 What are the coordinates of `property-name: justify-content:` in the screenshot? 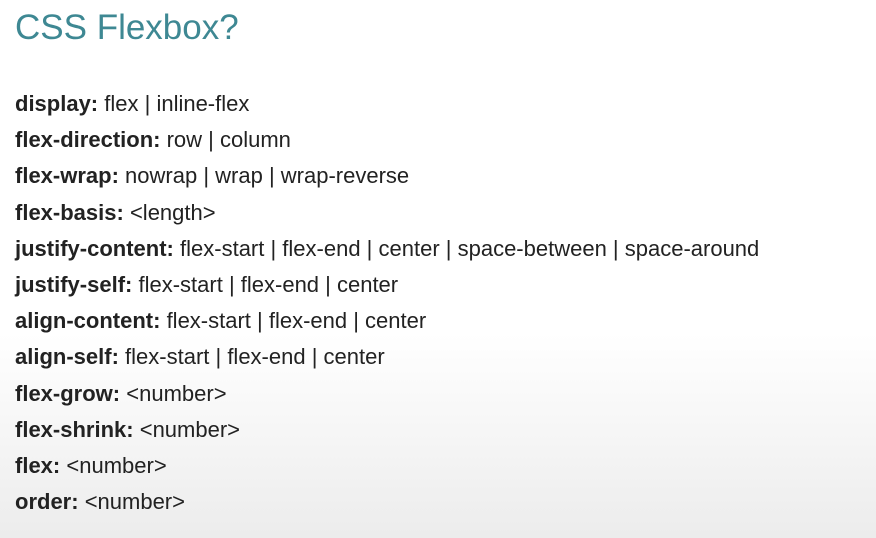 It's located at (94, 248).